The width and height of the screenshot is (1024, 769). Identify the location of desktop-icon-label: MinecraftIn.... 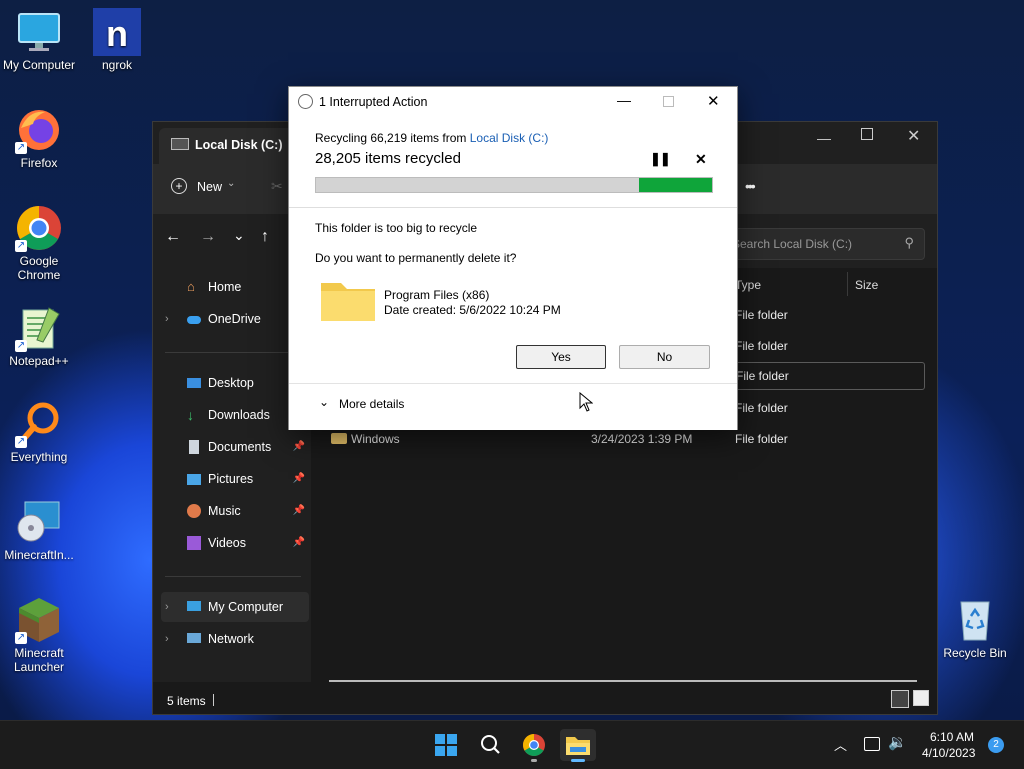
(39, 555).